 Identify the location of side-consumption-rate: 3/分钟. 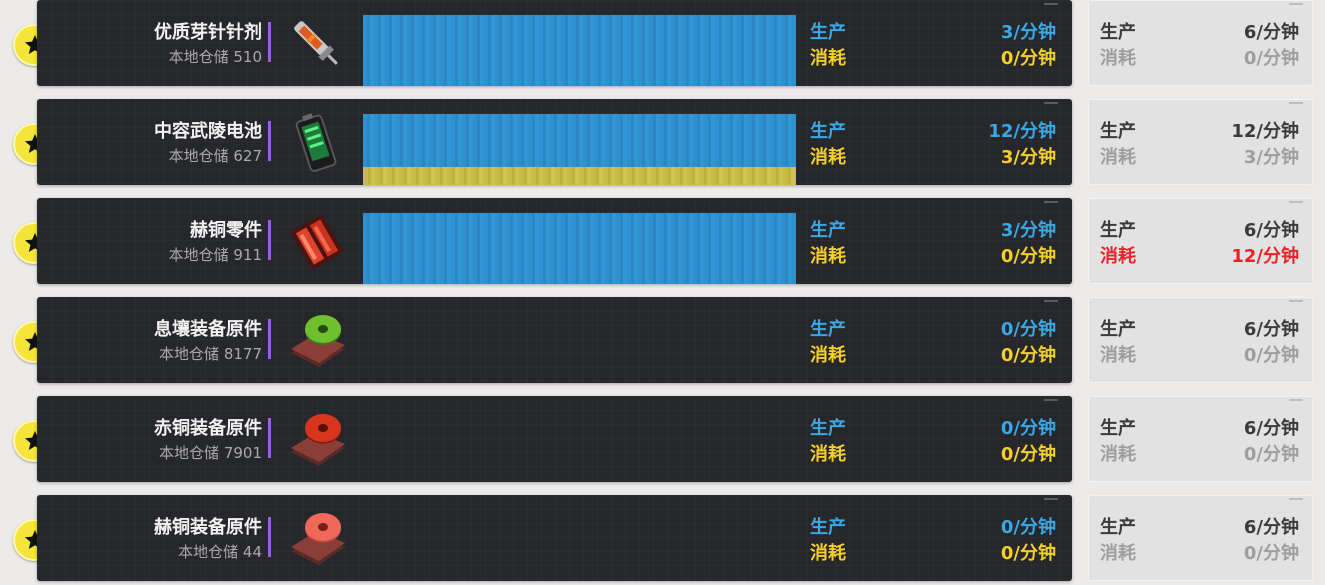
(1271, 157).